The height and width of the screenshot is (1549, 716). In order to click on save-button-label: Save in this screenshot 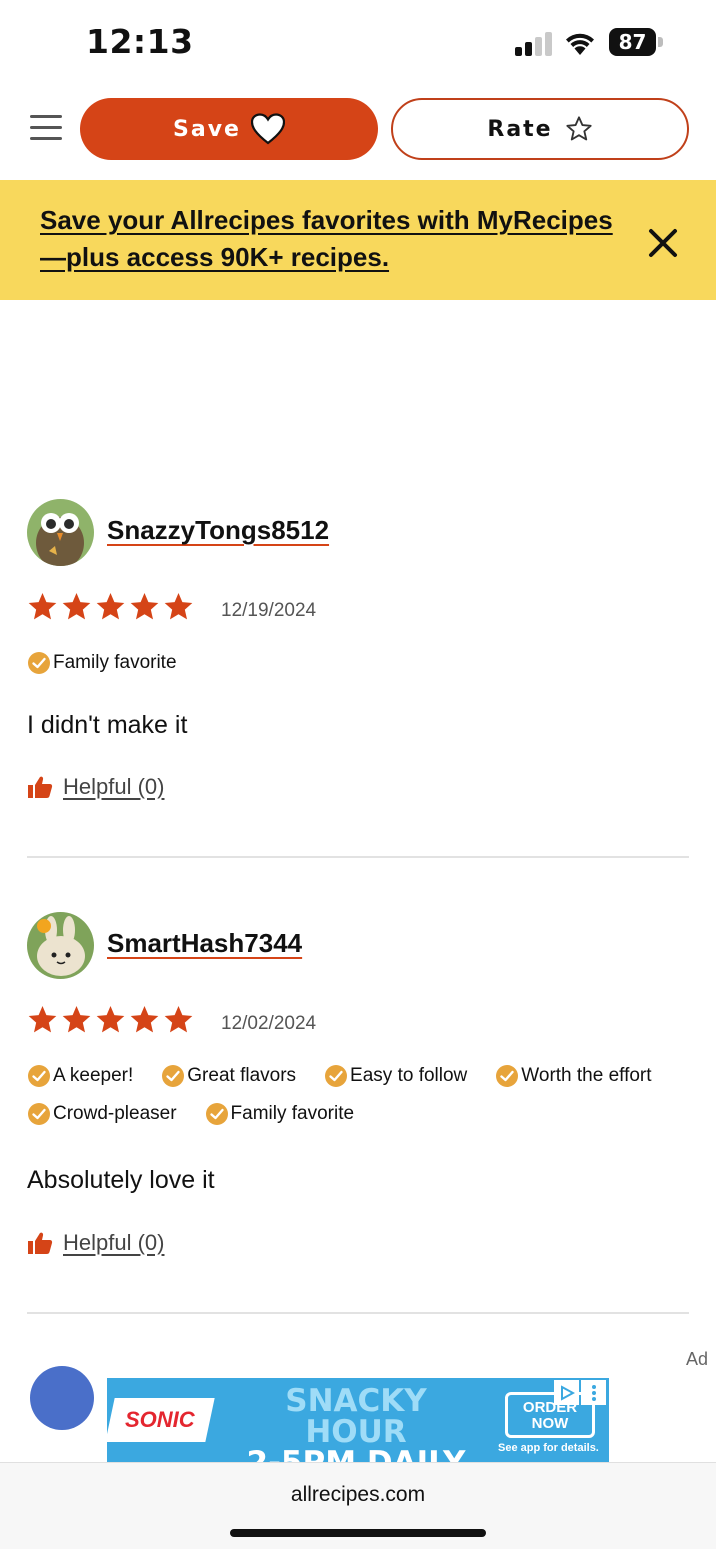, I will do `click(207, 129)`.